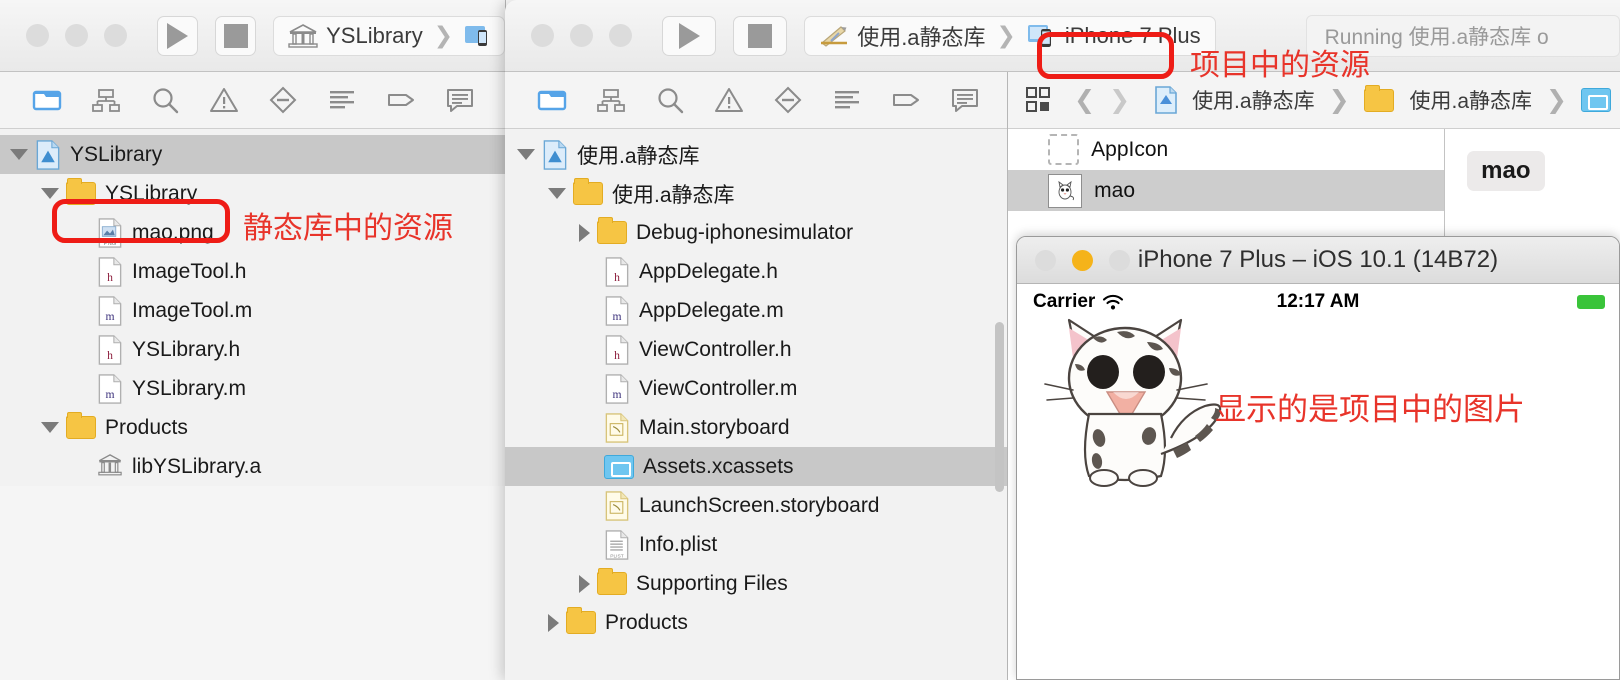  I want to click on tree-row: LaunchScreen.storyboard, so click(756, 505).